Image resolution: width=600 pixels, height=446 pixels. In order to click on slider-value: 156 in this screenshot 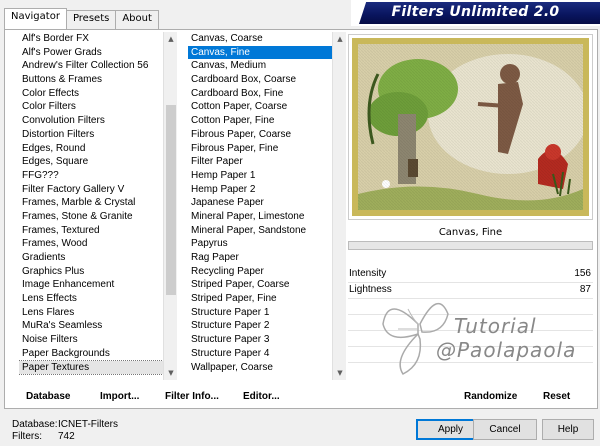, I will do `click(582, 273)`.